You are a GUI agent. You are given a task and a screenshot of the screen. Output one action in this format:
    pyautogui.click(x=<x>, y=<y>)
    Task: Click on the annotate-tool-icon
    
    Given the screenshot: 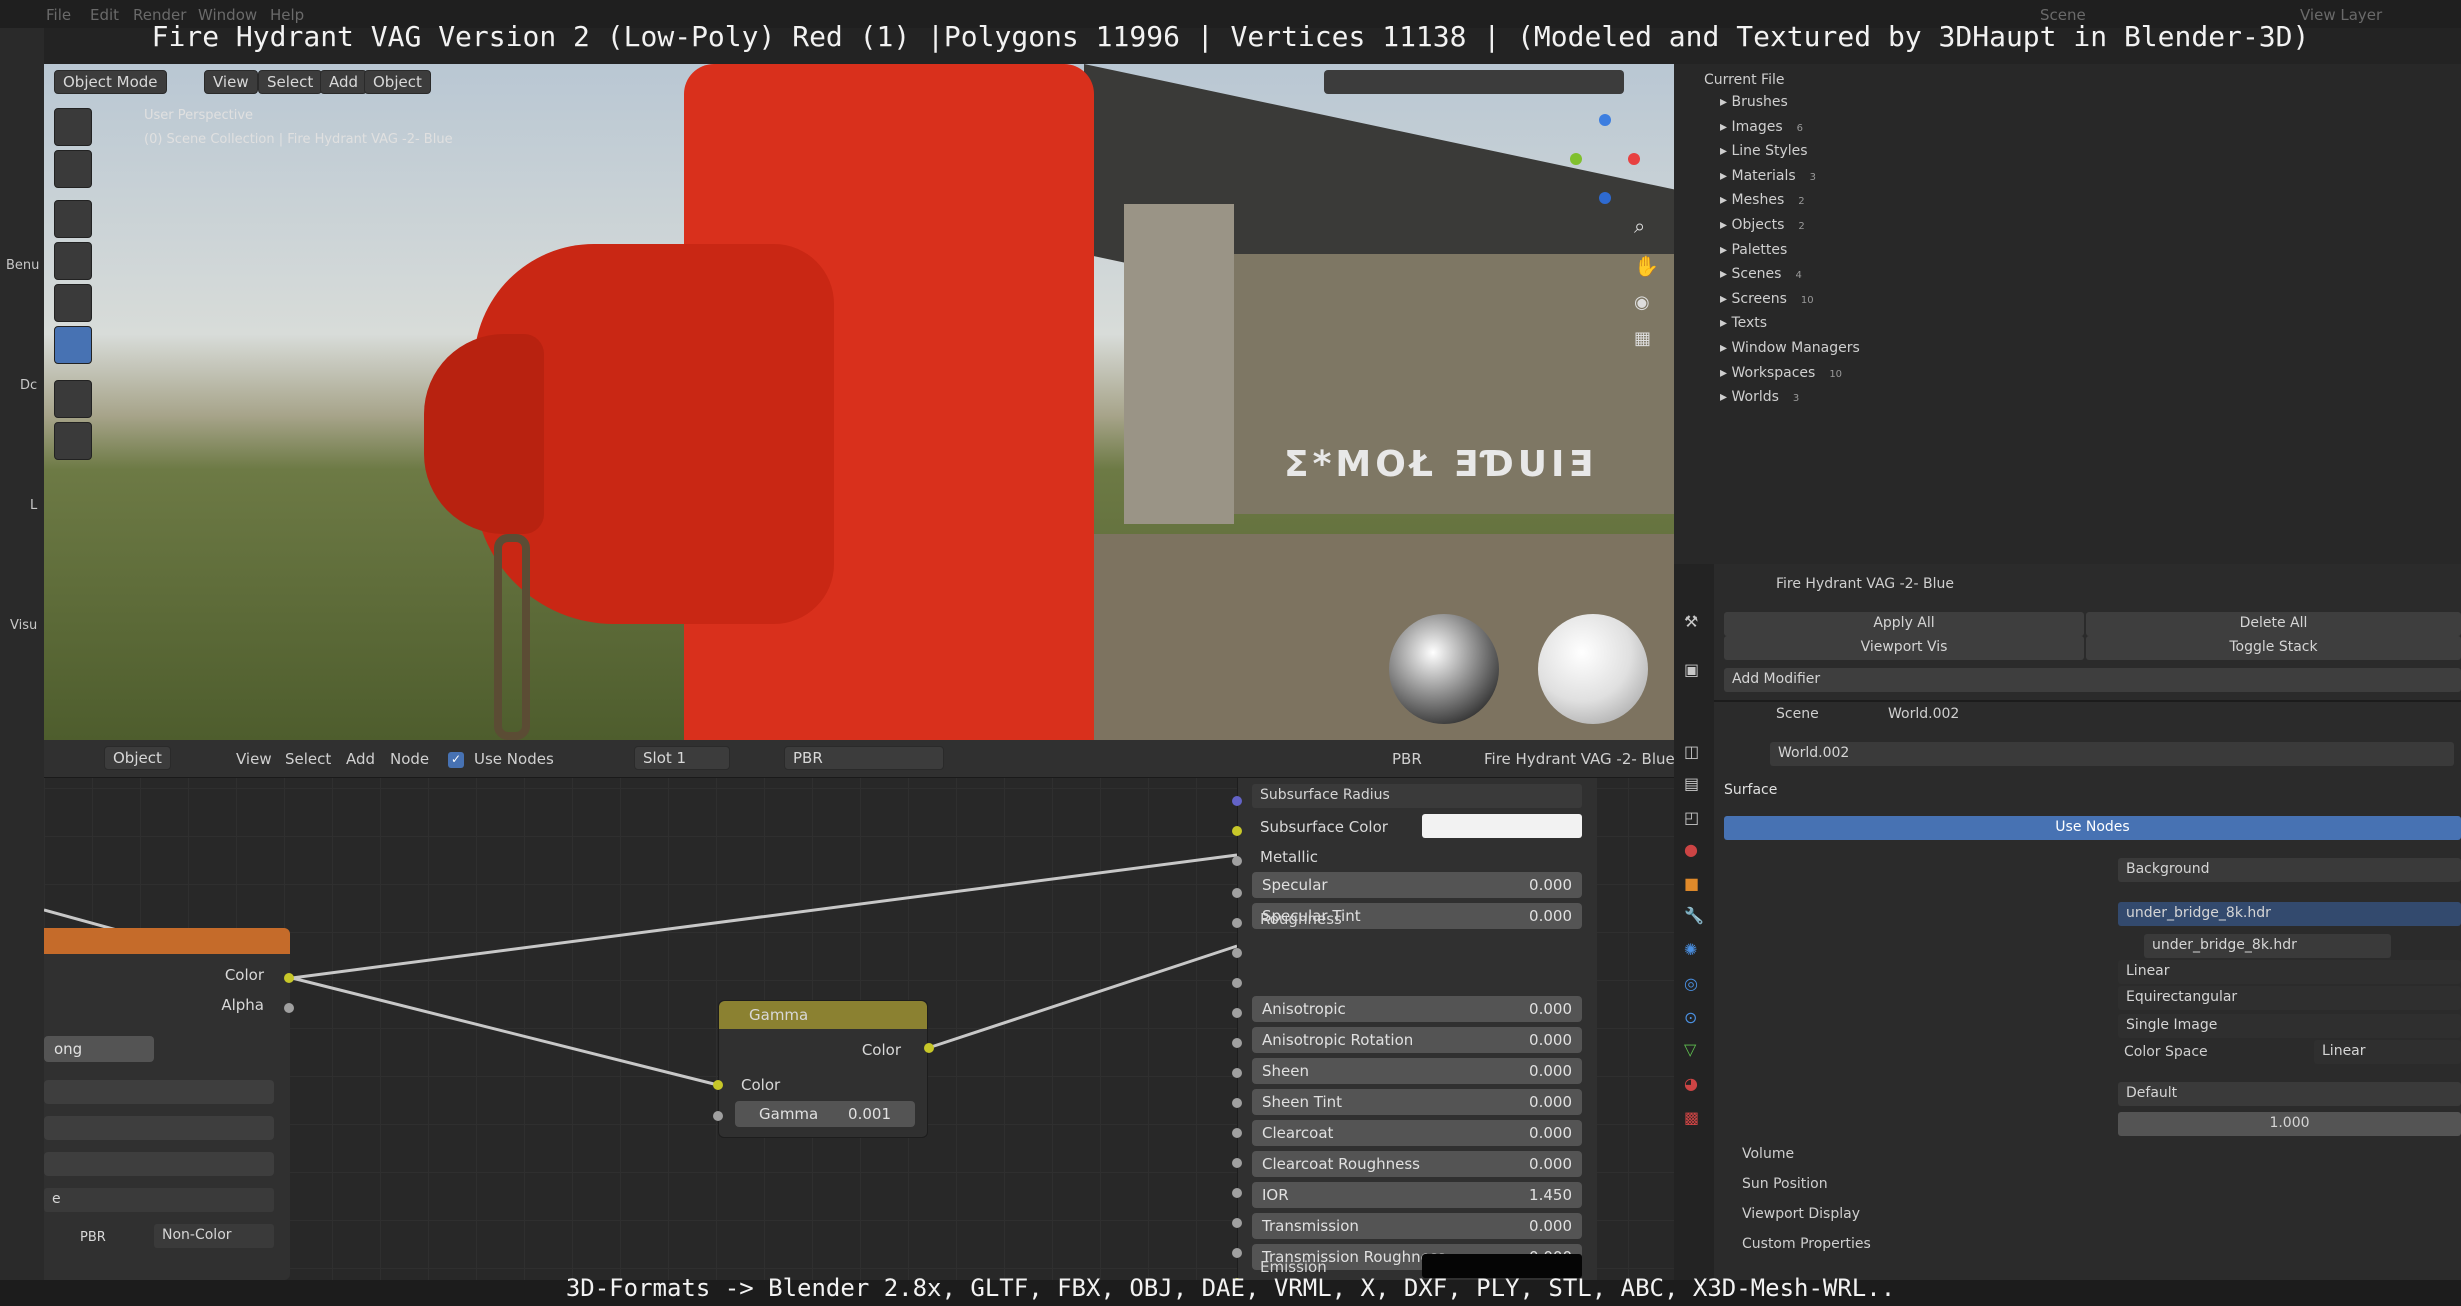 What is the action you would take?
    pyautogui.click(x=73, y=399)
    